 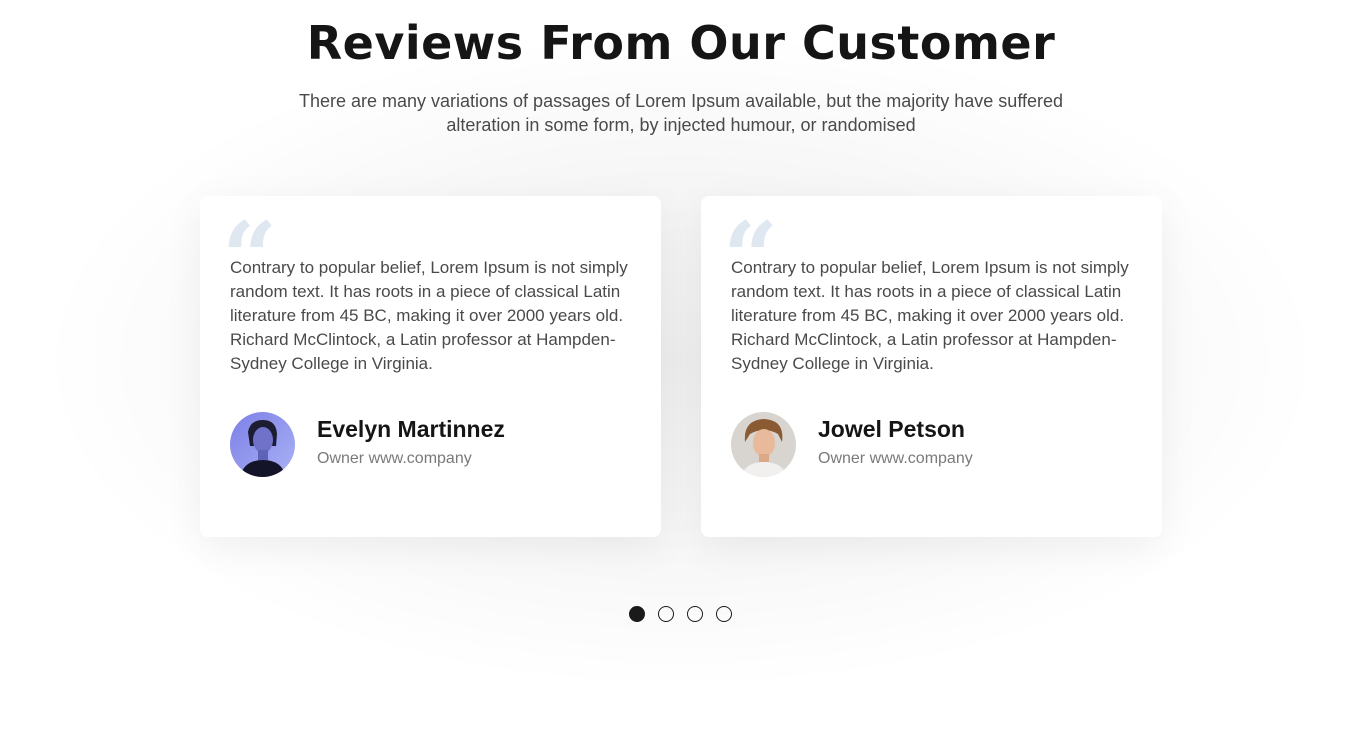 What do you see at coordinates (680, 614) in the screenshot?
I see `carousel-pagination` at bounding box center [680, 614].